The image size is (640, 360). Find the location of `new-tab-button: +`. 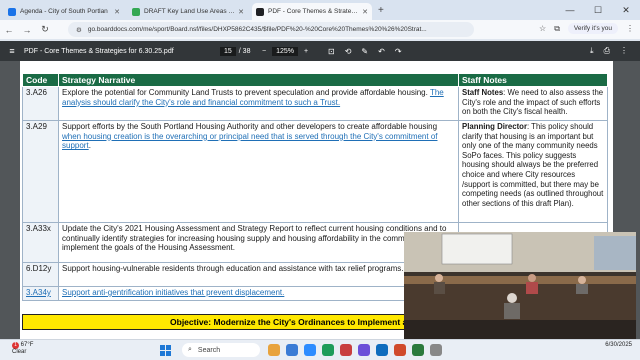

new-tab-button: + is located at coordinates (381, 10).